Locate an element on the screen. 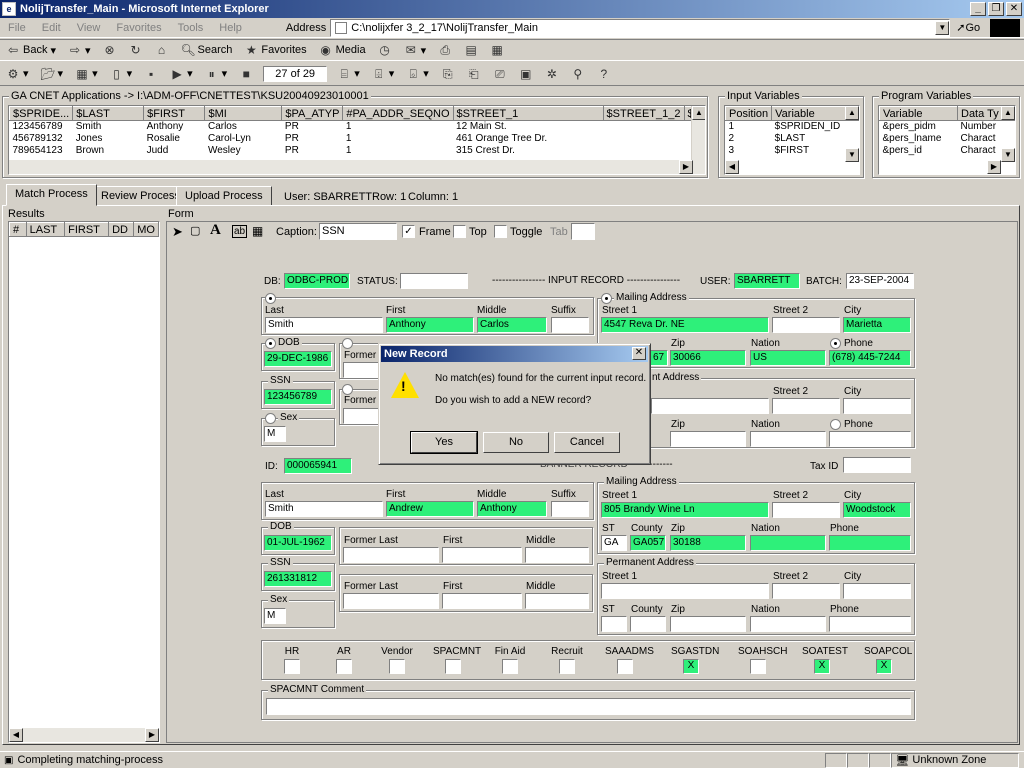 The width and height of the screenshot is (1024, 768). former-last2-field is located at coordinates (361, 416).